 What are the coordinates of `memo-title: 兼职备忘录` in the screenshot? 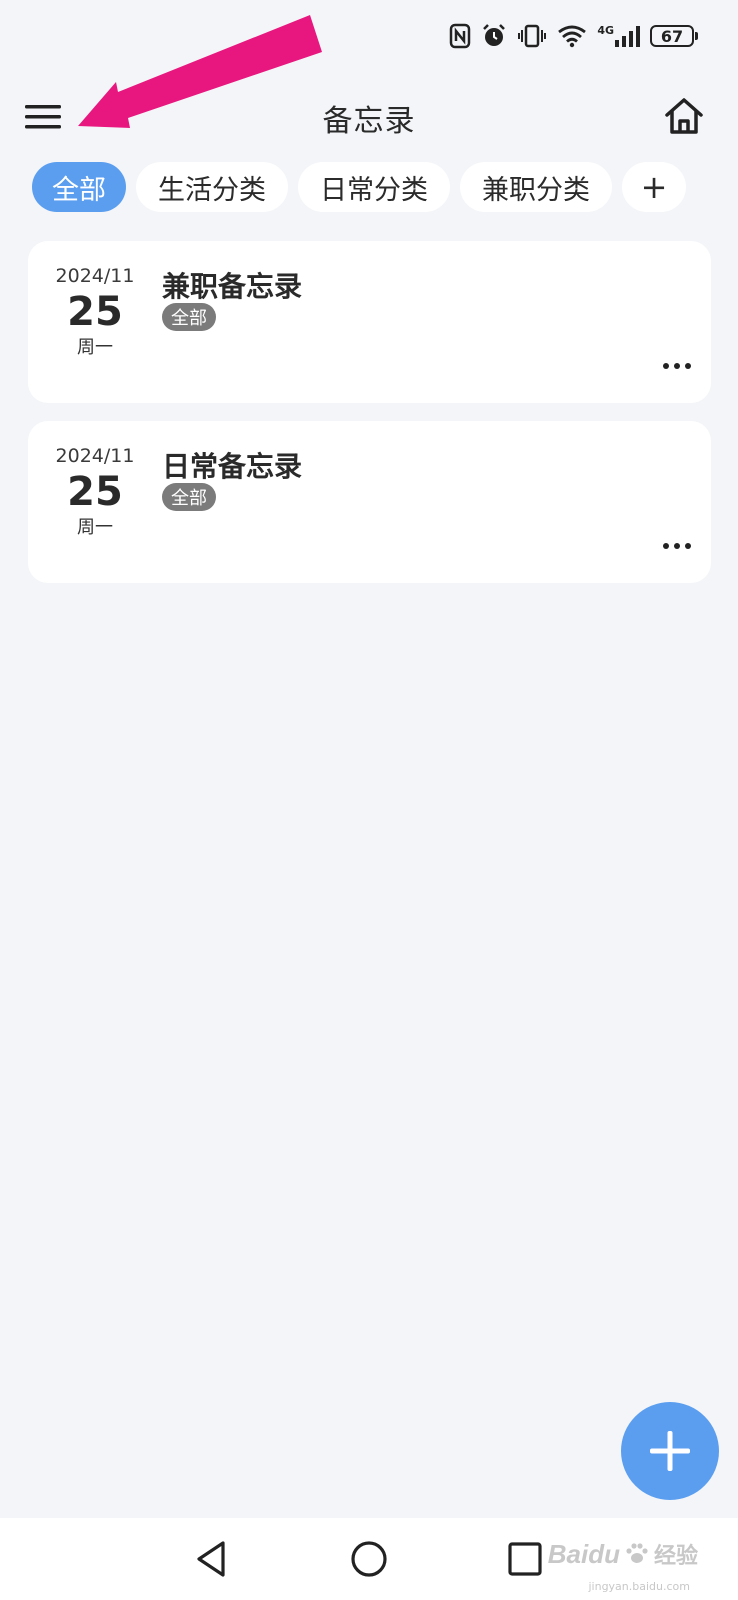 It's located at (232, 286).